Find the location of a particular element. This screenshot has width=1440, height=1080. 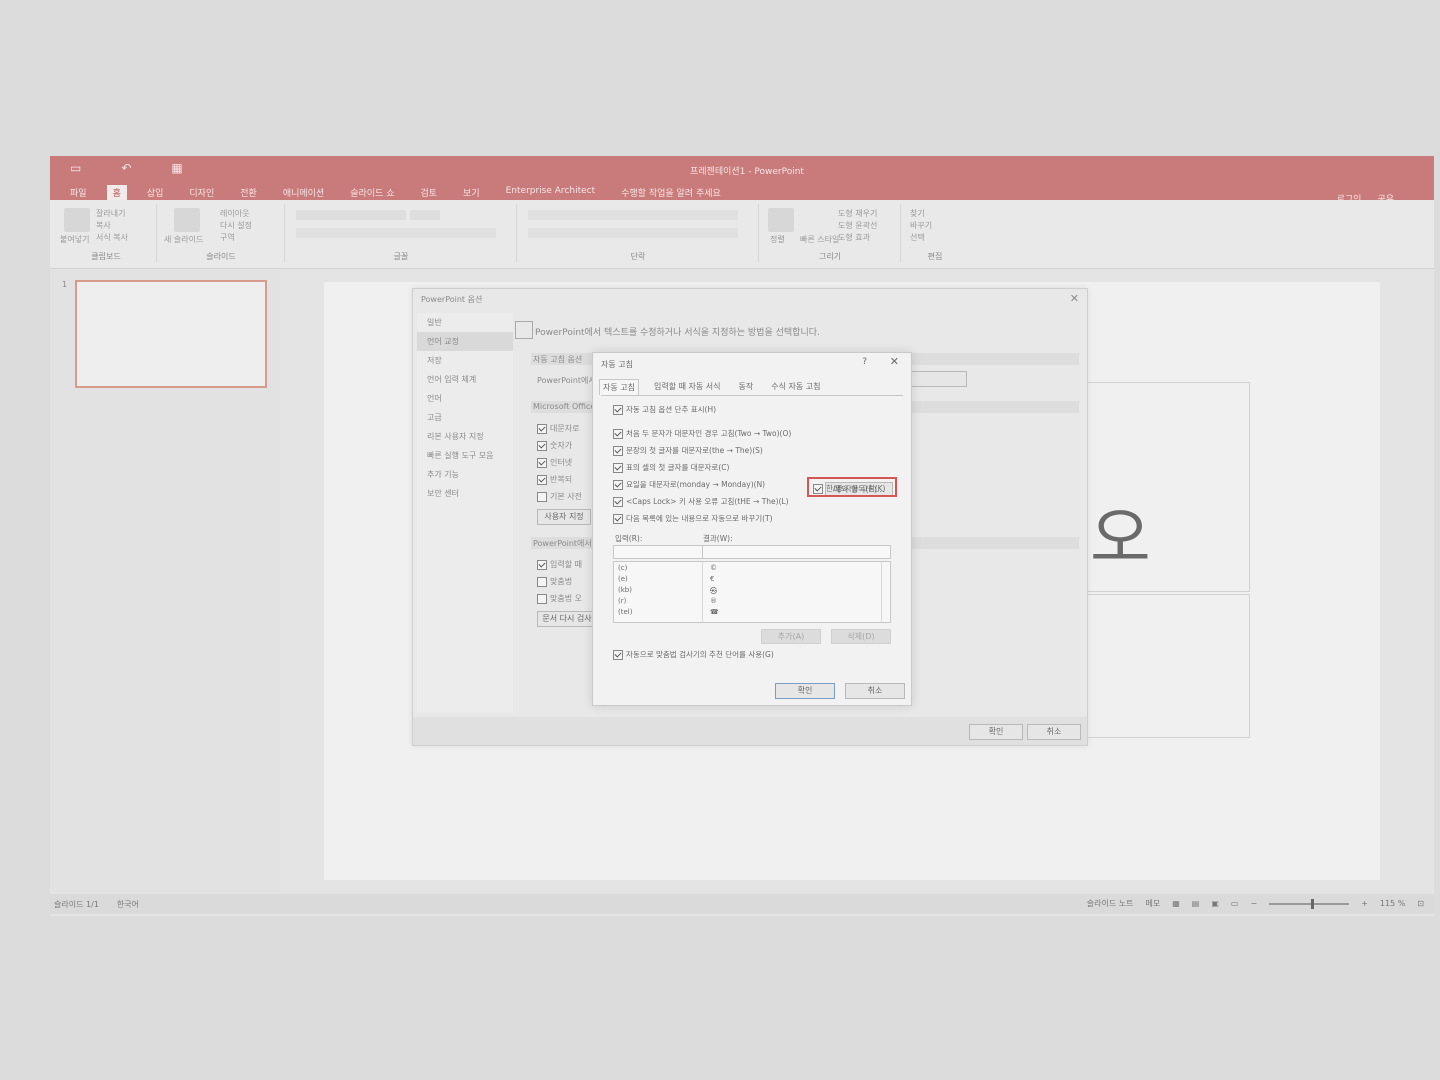

list-item-key: (e) is located at coordinates (623, 579).